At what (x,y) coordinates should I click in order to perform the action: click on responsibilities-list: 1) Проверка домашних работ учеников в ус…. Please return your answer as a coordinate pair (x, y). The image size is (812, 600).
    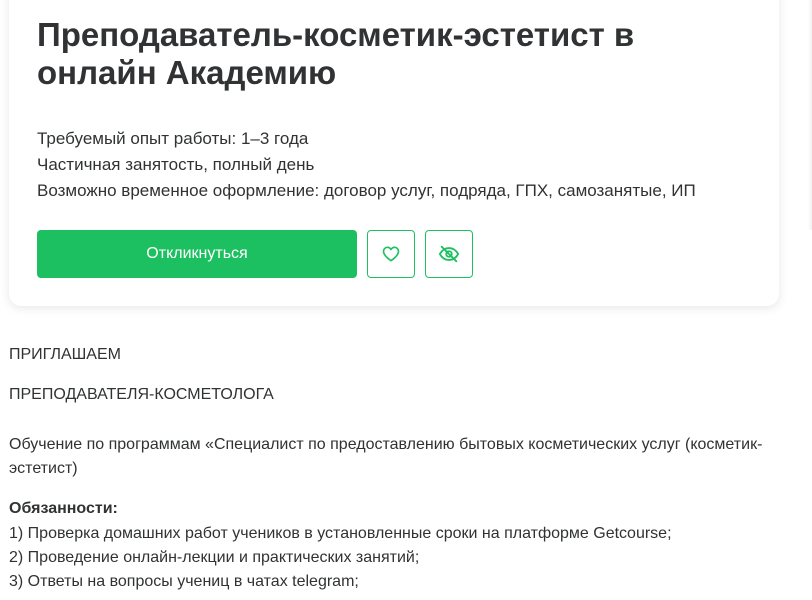
    Looking at the image, I should click on (340, 558).